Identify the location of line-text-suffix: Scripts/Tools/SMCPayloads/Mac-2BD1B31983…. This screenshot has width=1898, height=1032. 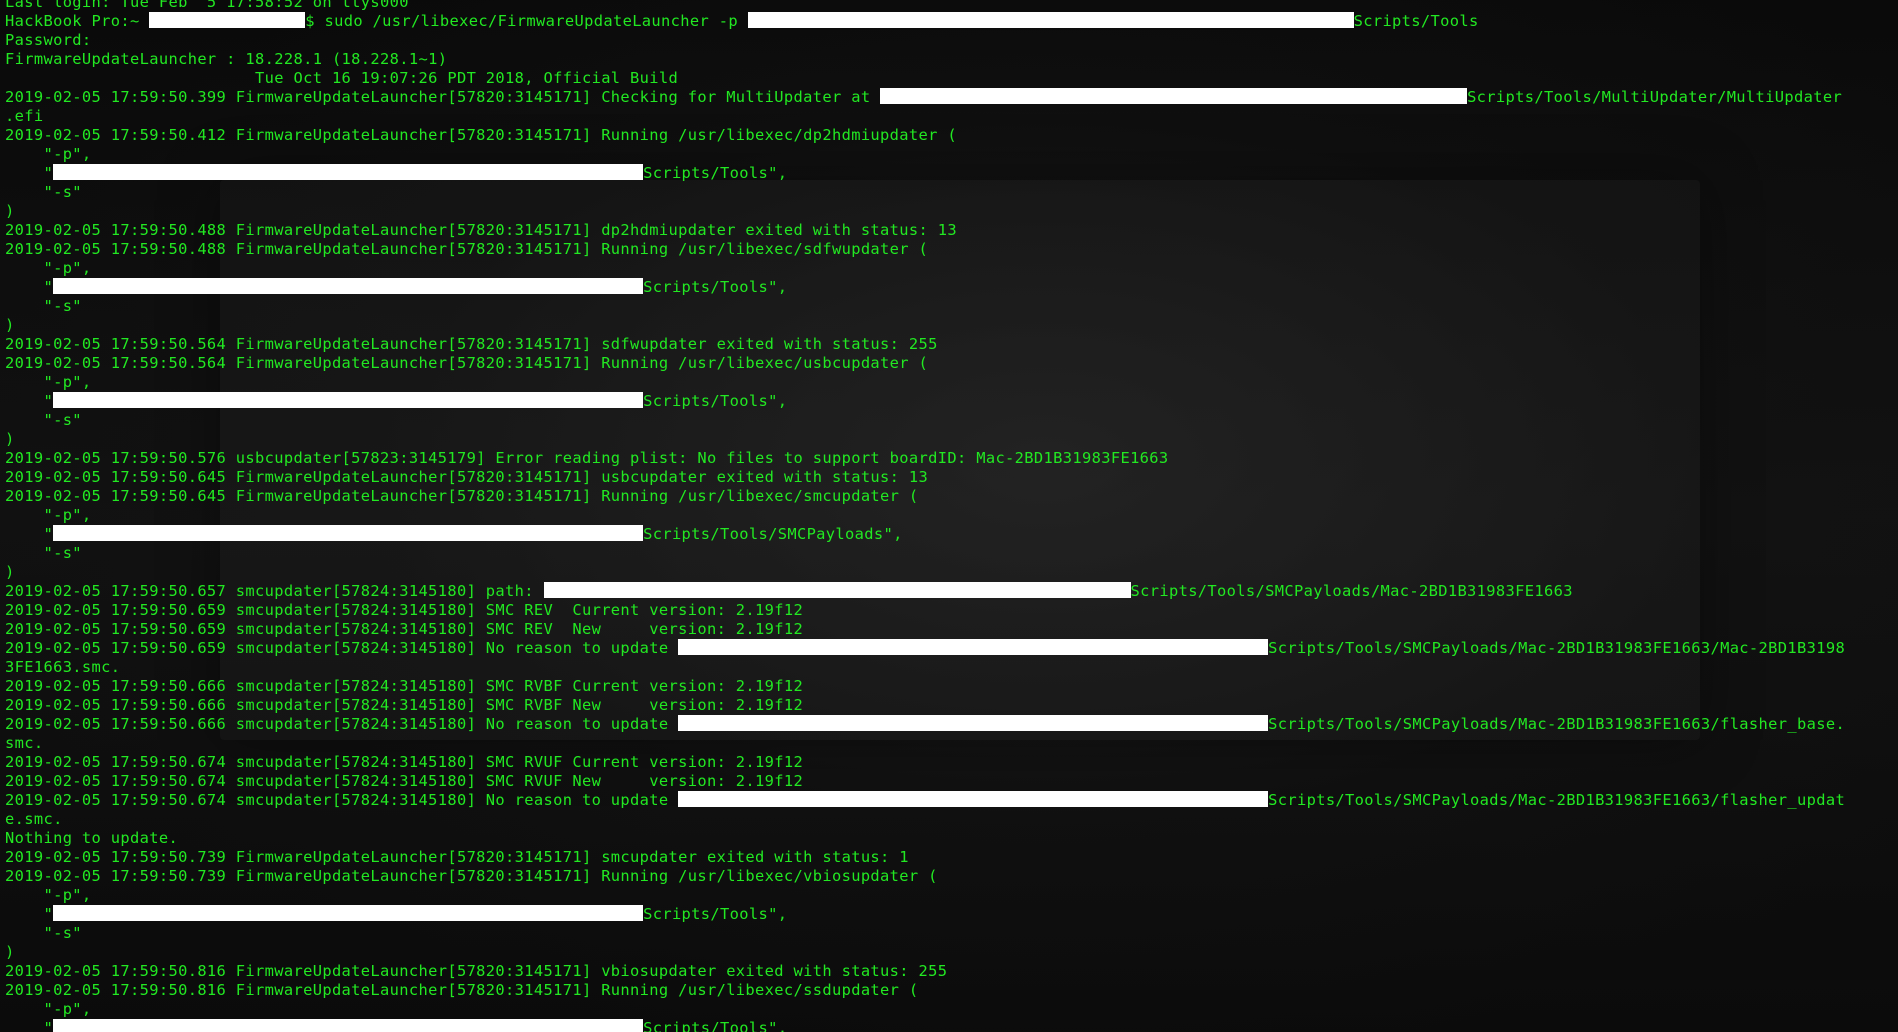
(1557, 800).